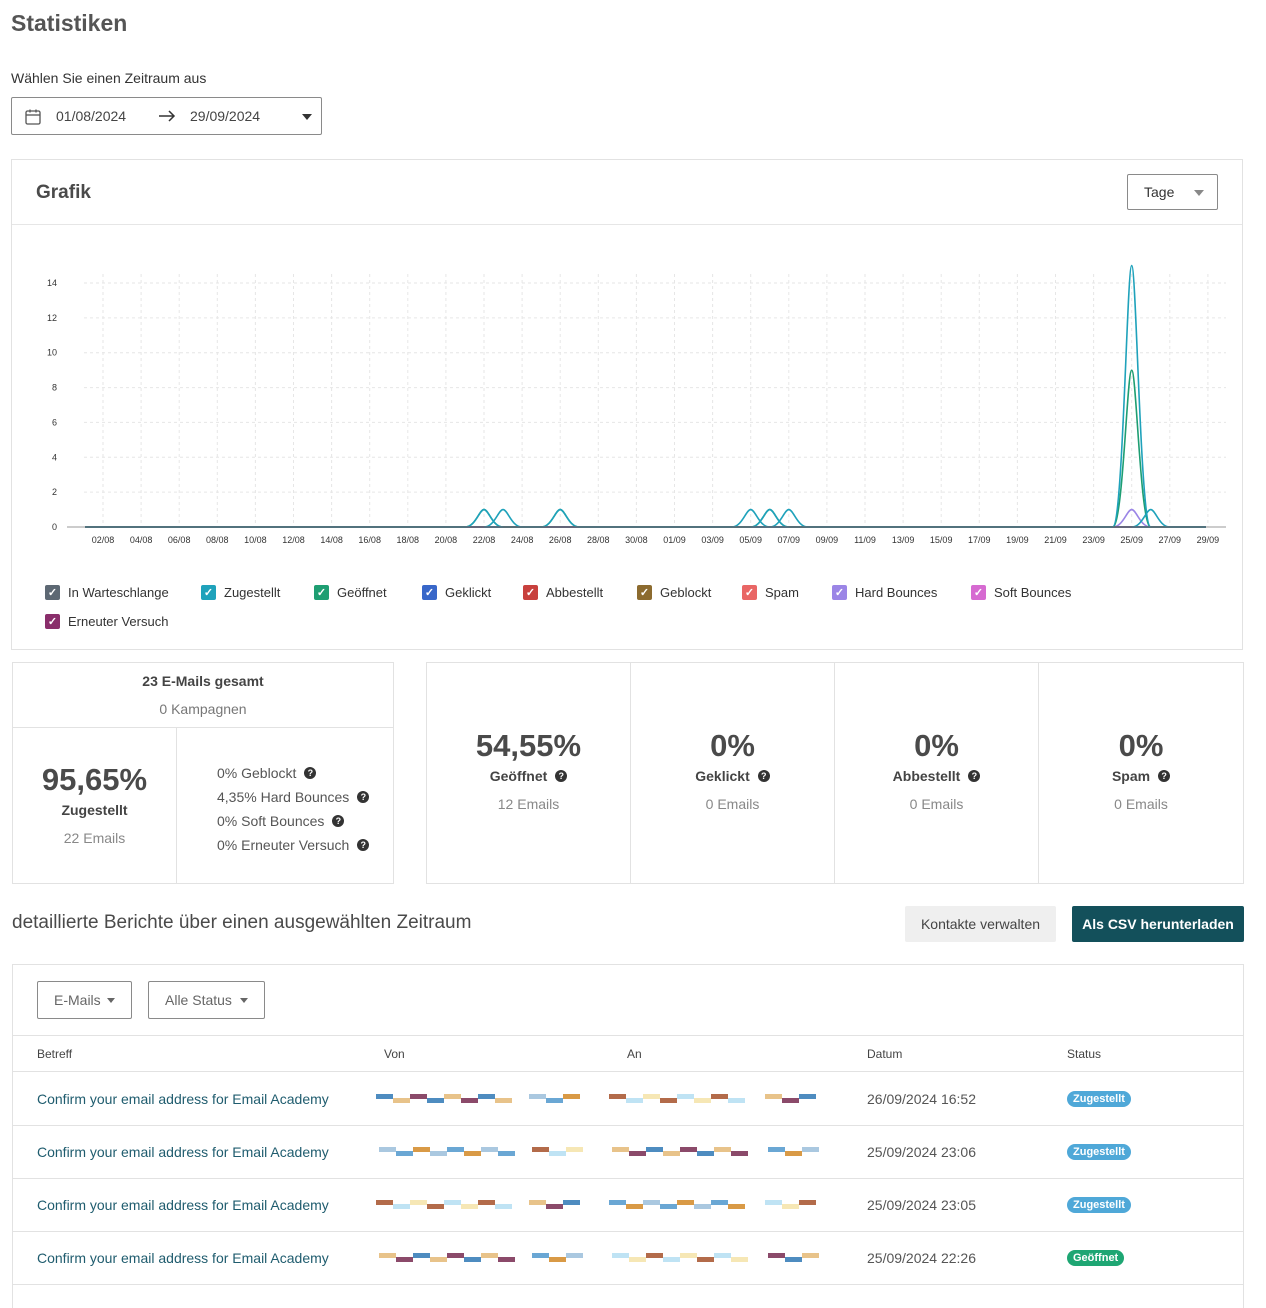 The height and width of the screenshot is (1308, 1266). Describe the element at coordinates (770, 592) in the screenshot. I see `legend-item: ✓ Spam` at that location.